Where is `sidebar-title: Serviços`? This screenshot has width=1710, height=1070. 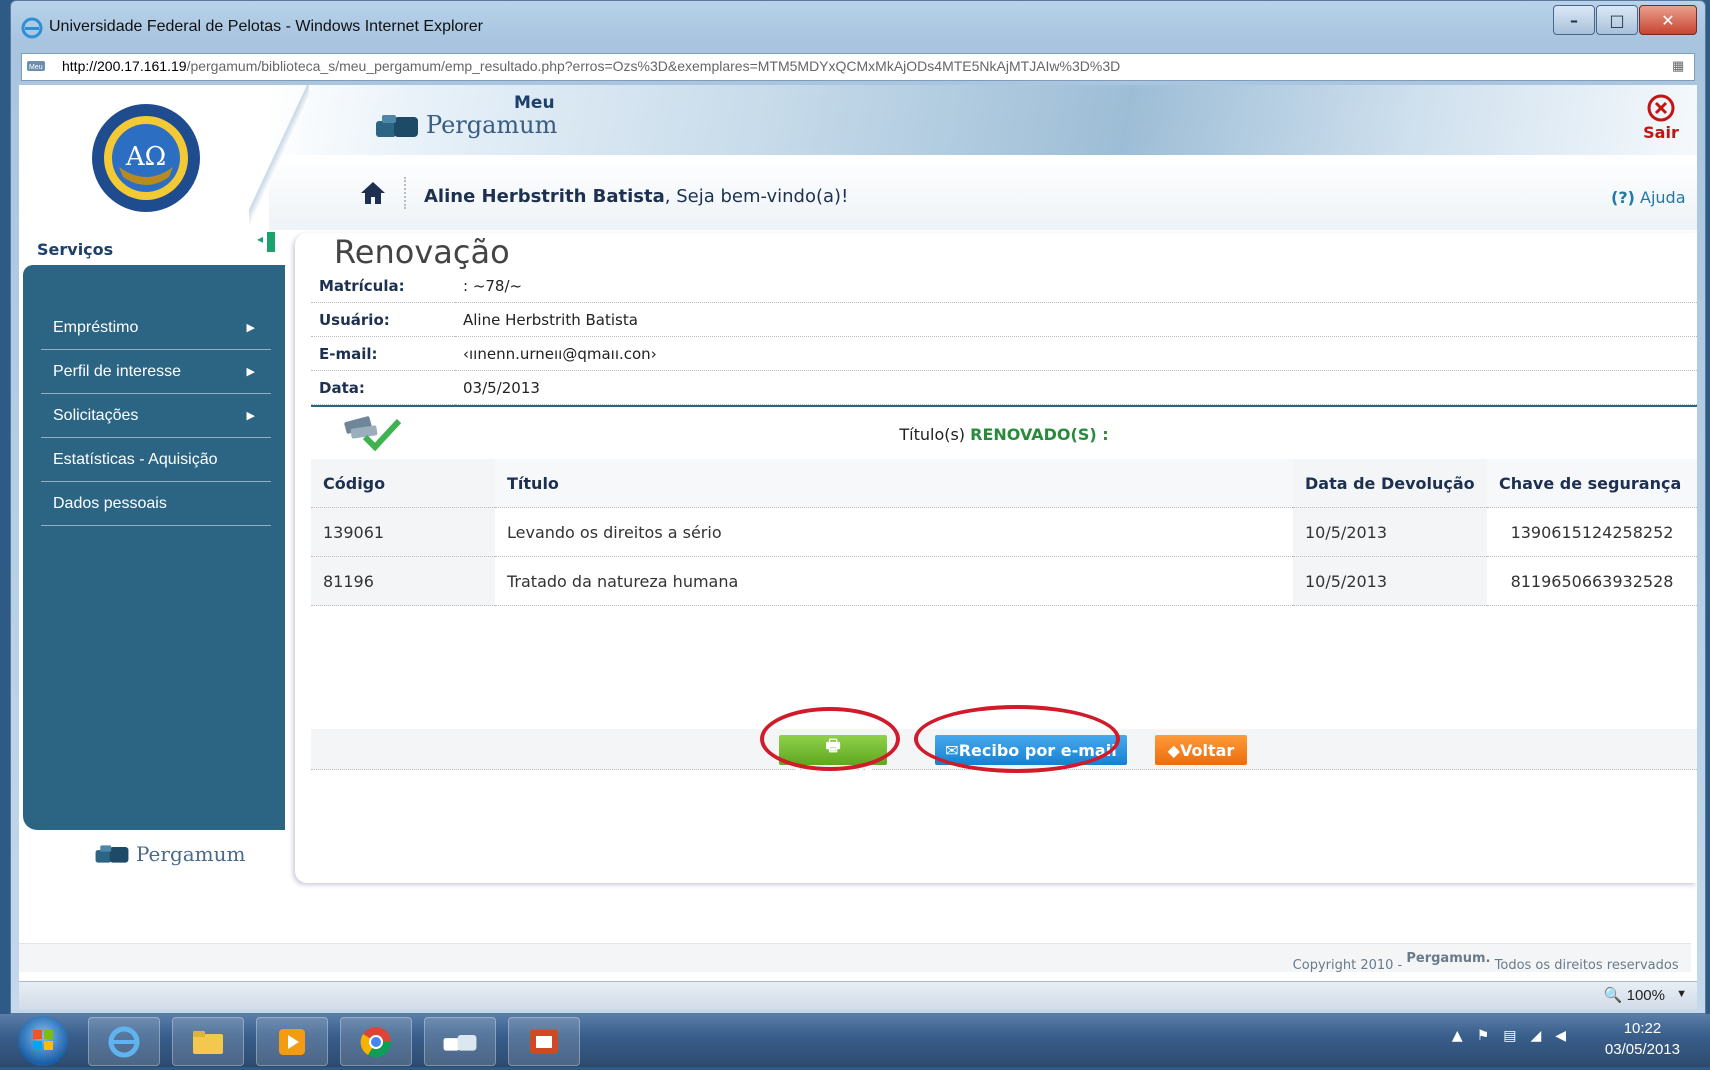
sidebar-title: Serviços is located at coordinates (75, 249).